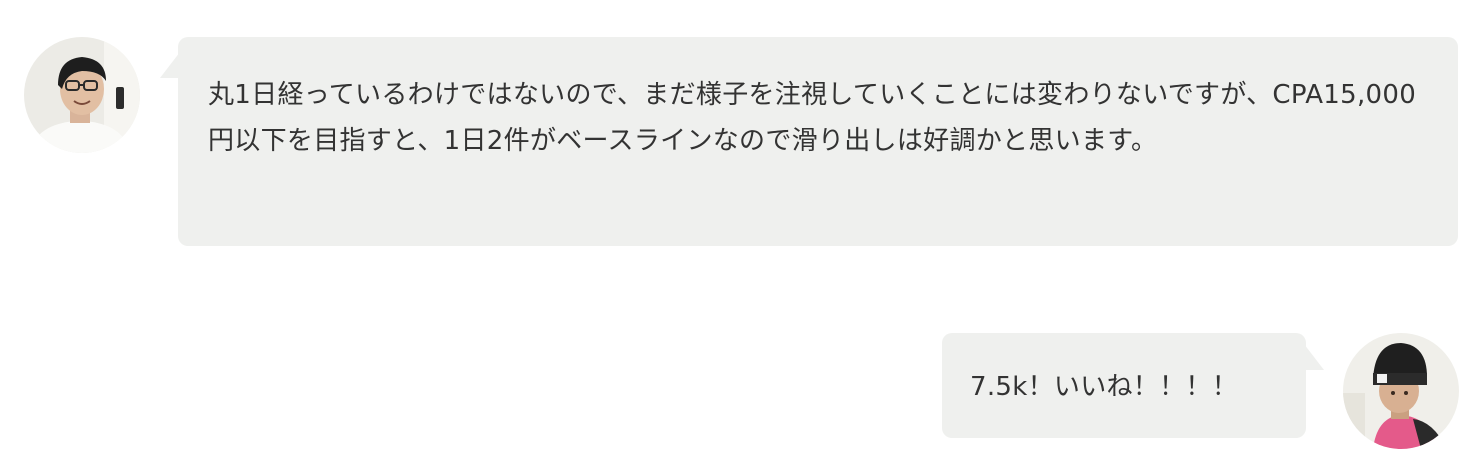  What do you see at coordinates (1104, 387) in the screenshot?
I see `message-text-right: 7.5k！いいね！！！！` at bounding box center [1104, 387].